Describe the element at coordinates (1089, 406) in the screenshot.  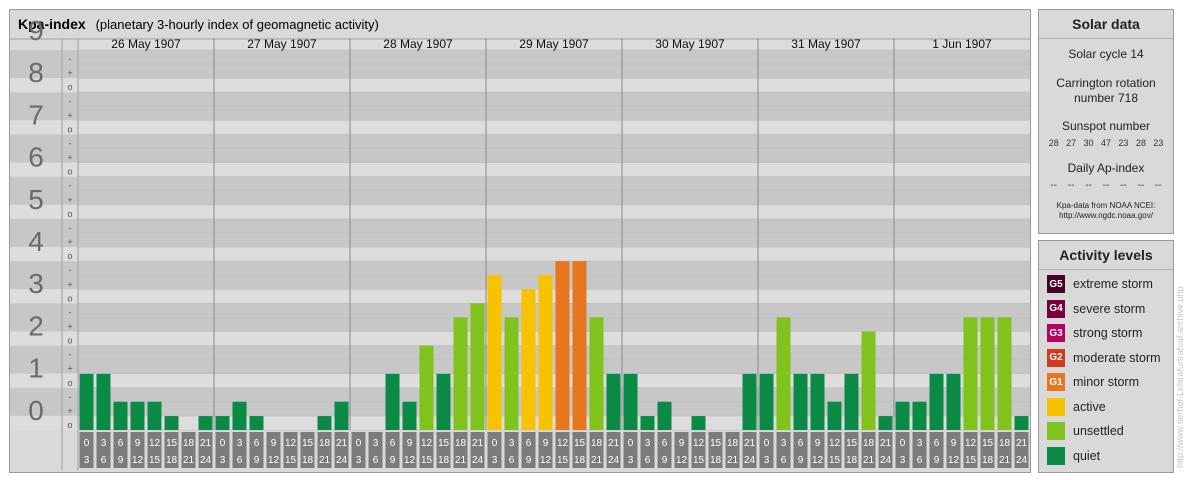
I see `legend-label: active` at that location.